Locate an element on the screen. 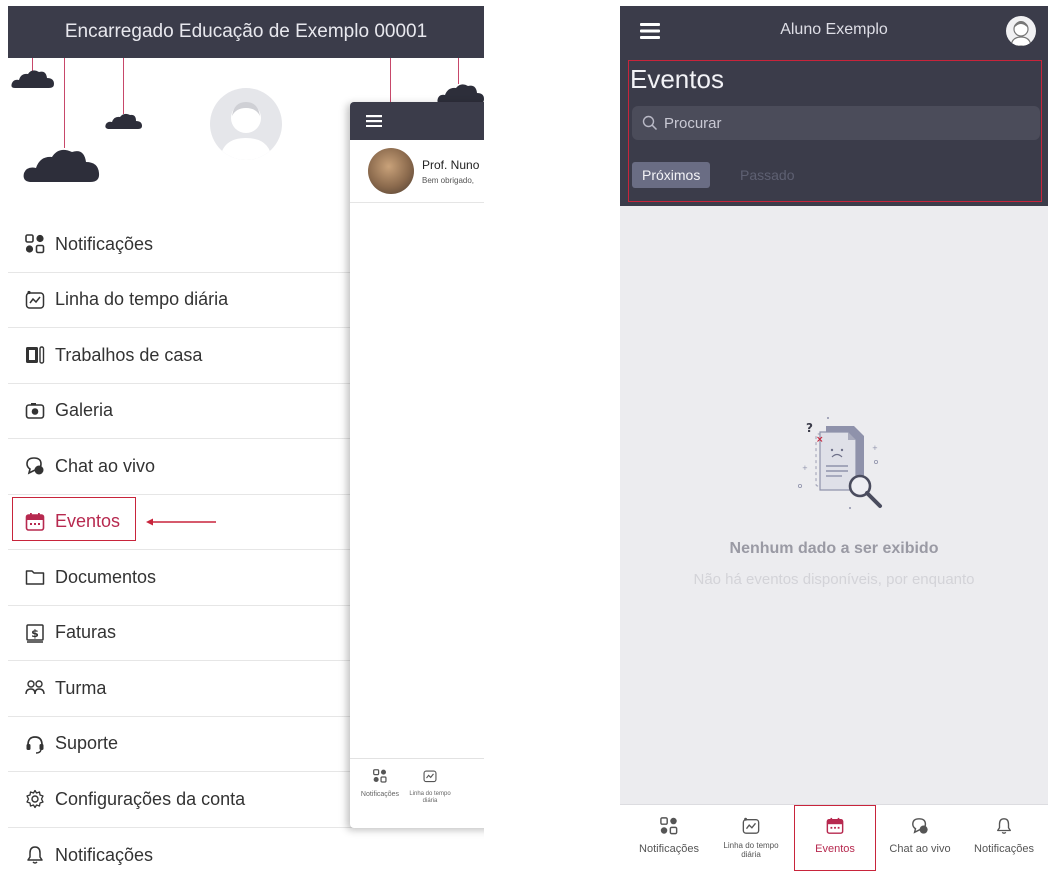 This screenshot has height=872, width=1048. invoice-icon: $ is located at coordinates (35, 633).